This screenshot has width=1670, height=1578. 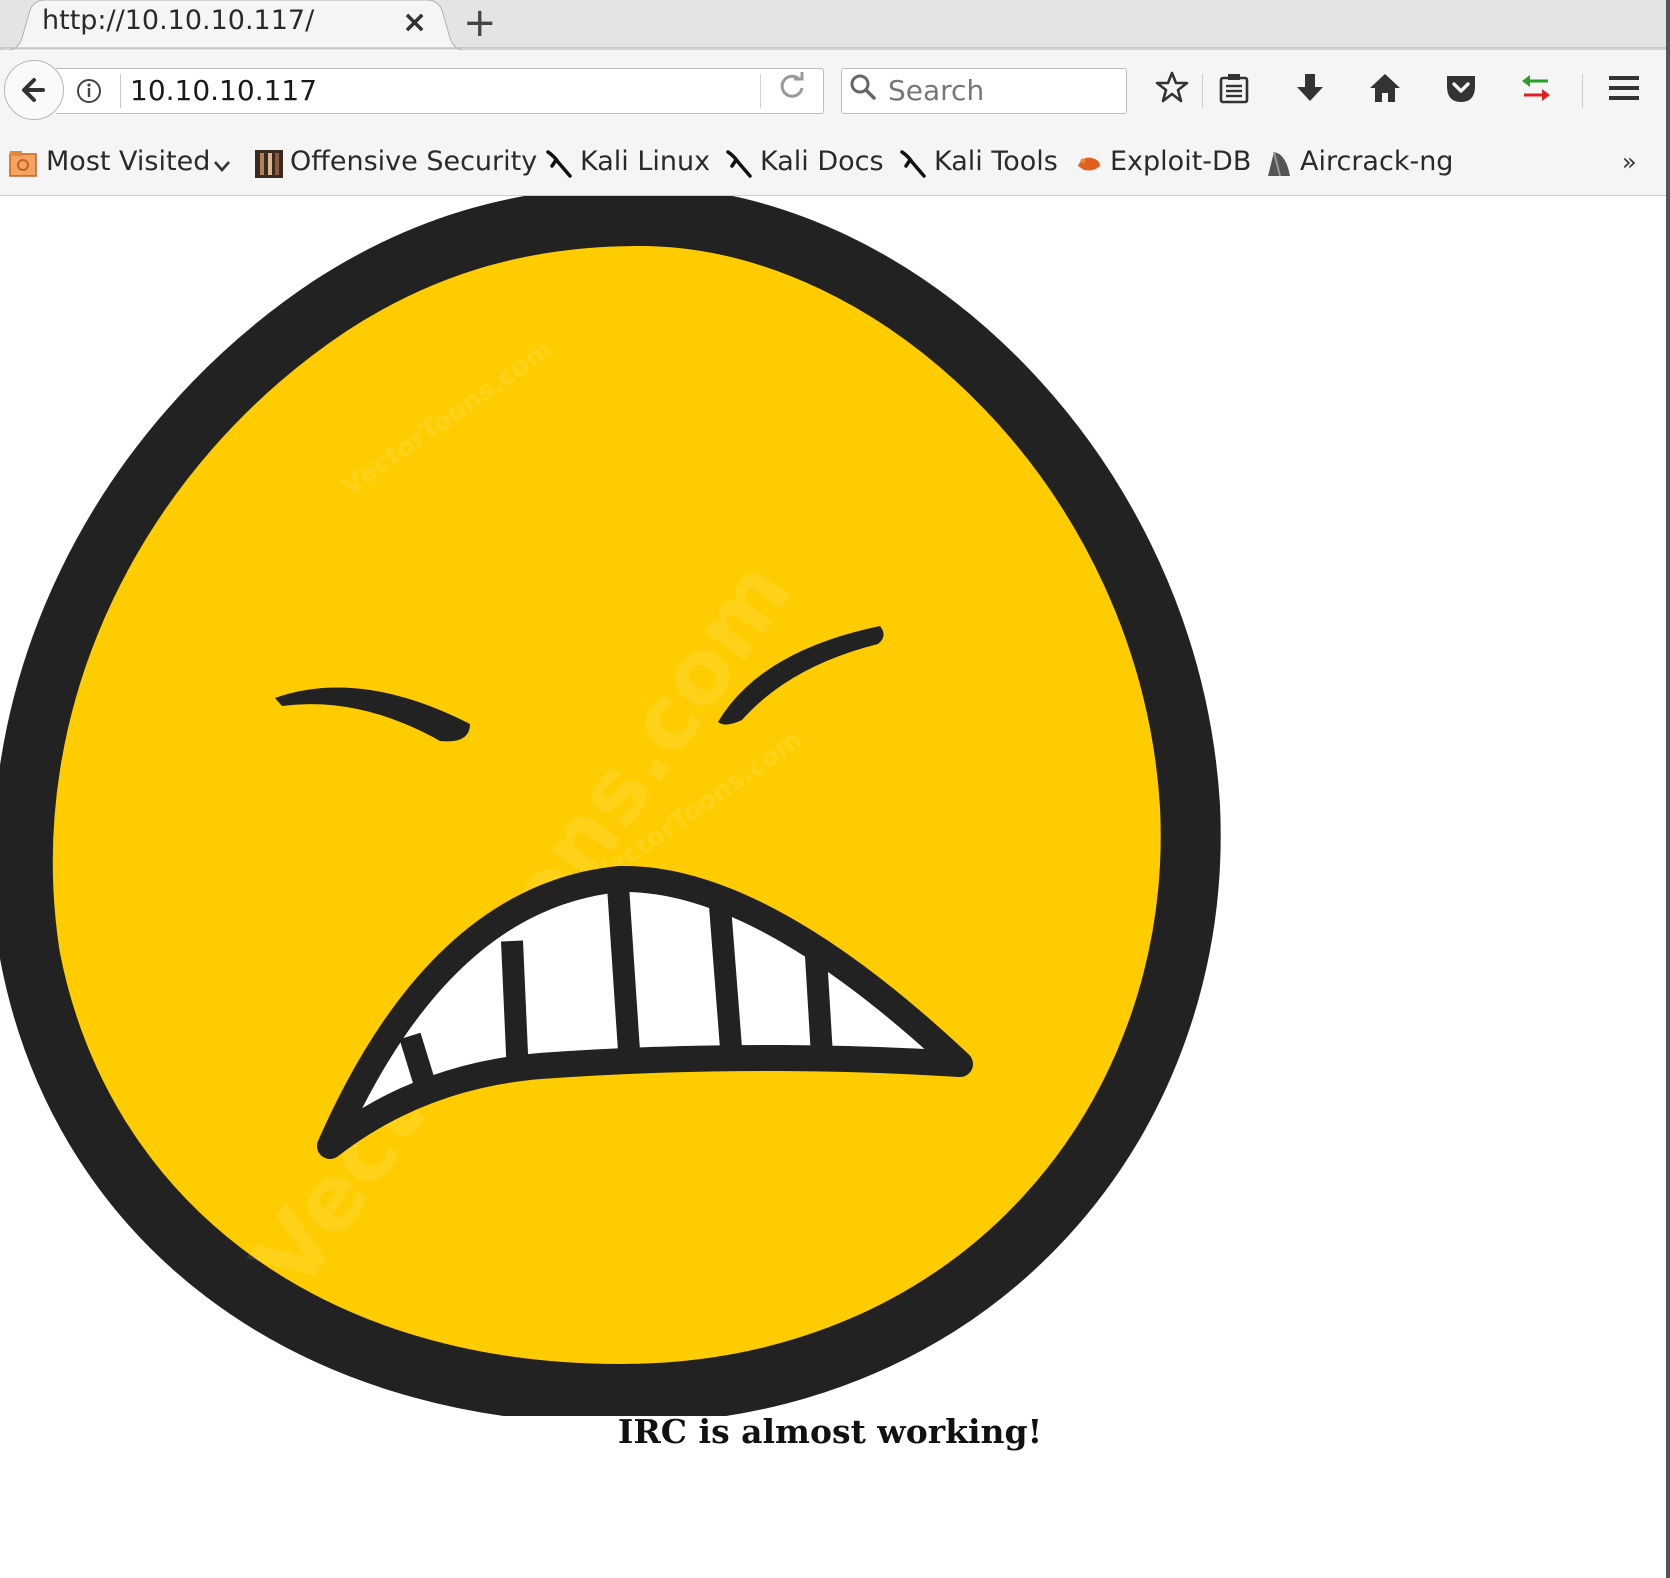 What do you see at coordinates (760, 91) in the screenshot?
I see `reload-separator` at bounding box center [760, 91].